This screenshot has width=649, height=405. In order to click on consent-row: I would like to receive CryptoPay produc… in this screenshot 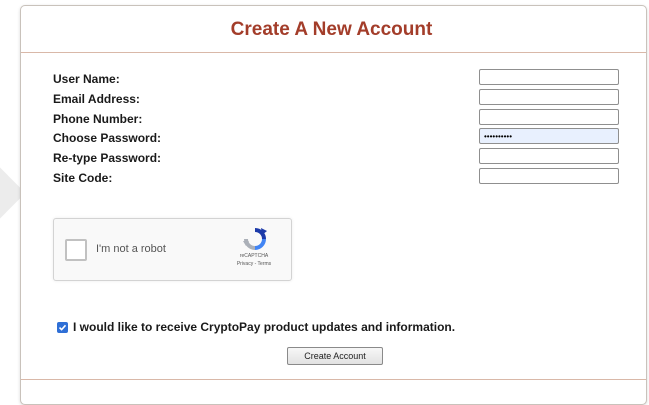, I will do `click(256, 327)`.